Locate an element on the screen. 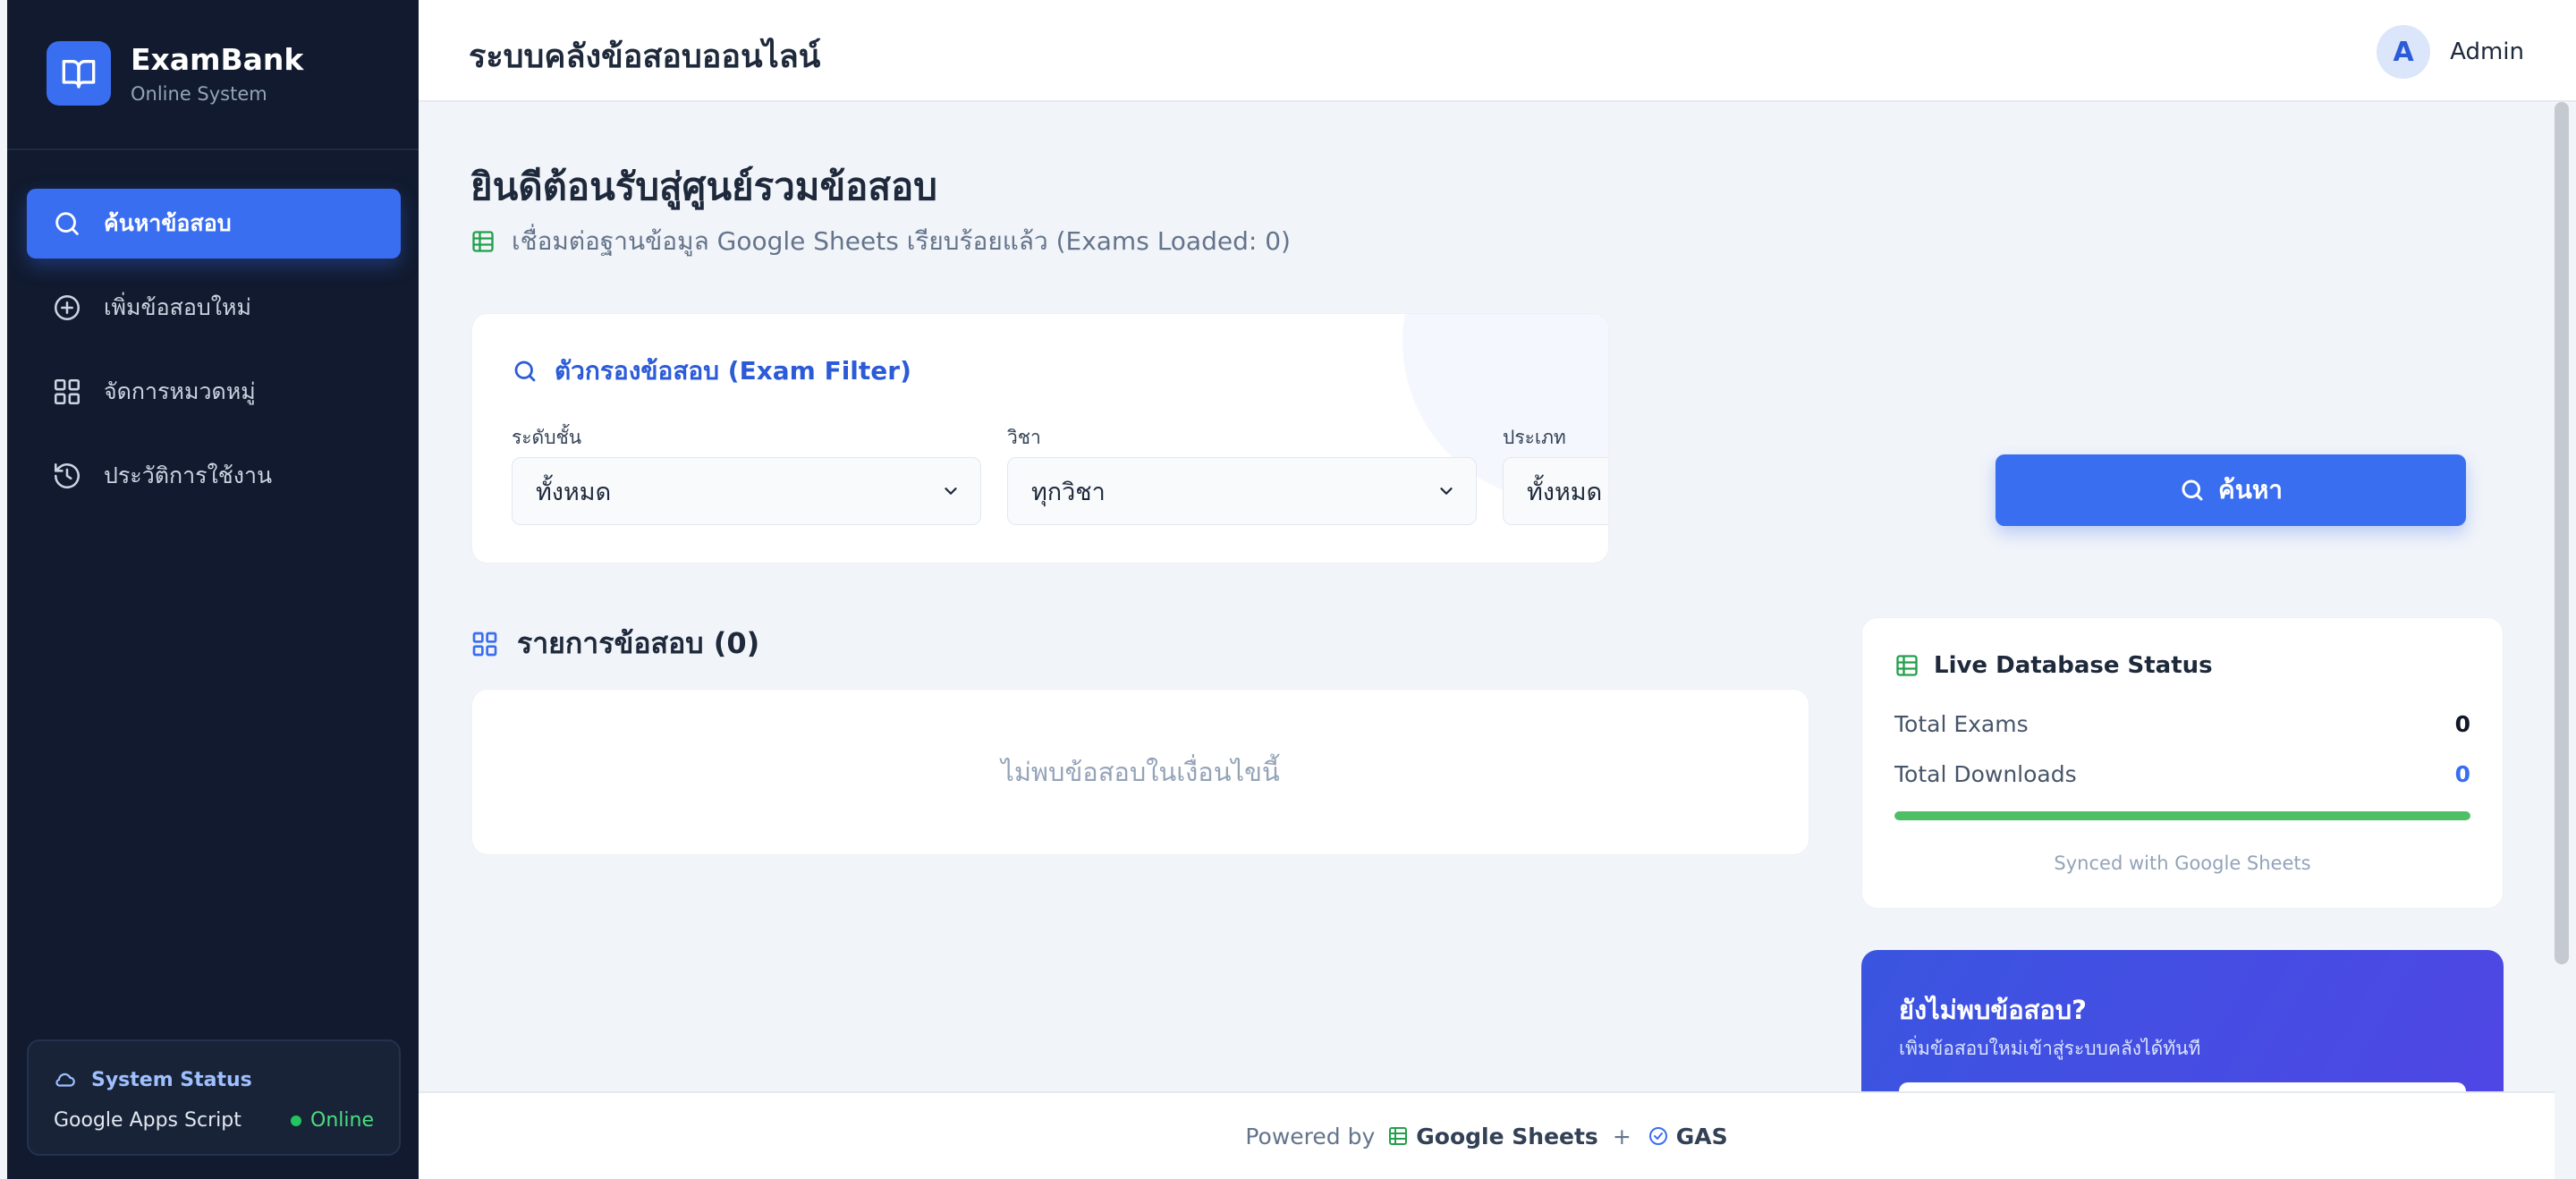 The image size is (2576, 1179). sync-progress-bar is located at coordinates (2182, 815).